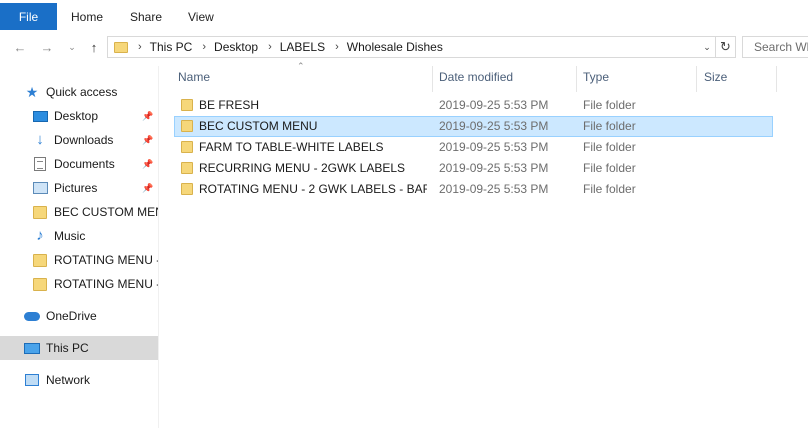 The image size is (808, 428). What do you see at coordinates (301, 66) in the screenshot?
I see `sort-ascending-icon: ⌃` at bounding box center [301, 66].